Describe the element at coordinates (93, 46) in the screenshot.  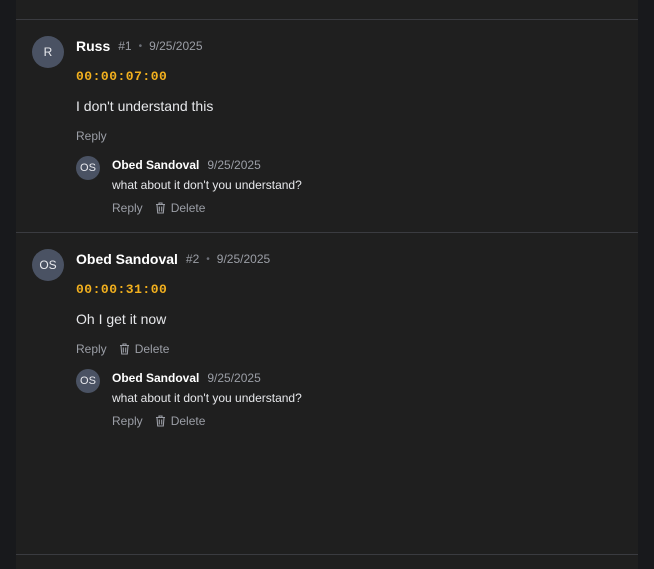
I see `comment-author: Russ` at that location.